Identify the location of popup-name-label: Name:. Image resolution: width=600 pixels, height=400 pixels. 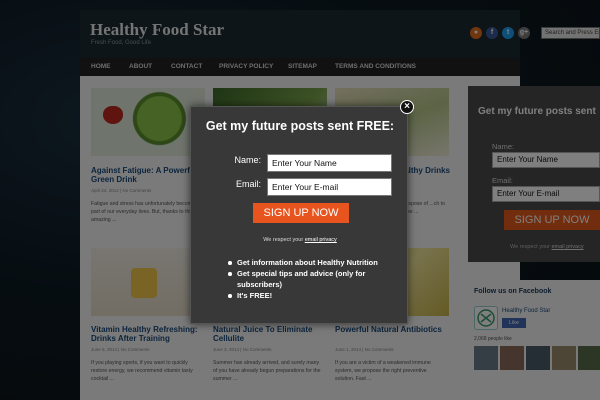
(247, 160).